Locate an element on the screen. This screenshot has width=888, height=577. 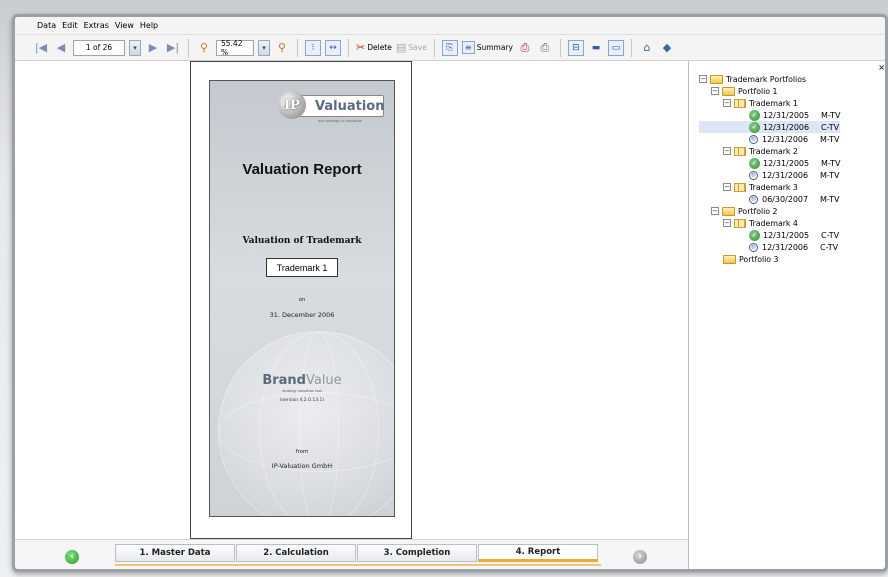
tree-leaf-valuation: ® 06/30/2007 M-TV is located at coordinates (769, 199).